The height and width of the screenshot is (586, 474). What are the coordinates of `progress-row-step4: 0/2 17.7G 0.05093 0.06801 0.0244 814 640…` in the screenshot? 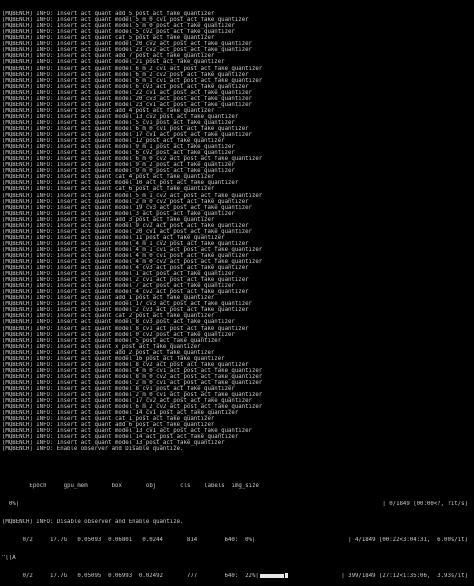 It's located at (245, 540).